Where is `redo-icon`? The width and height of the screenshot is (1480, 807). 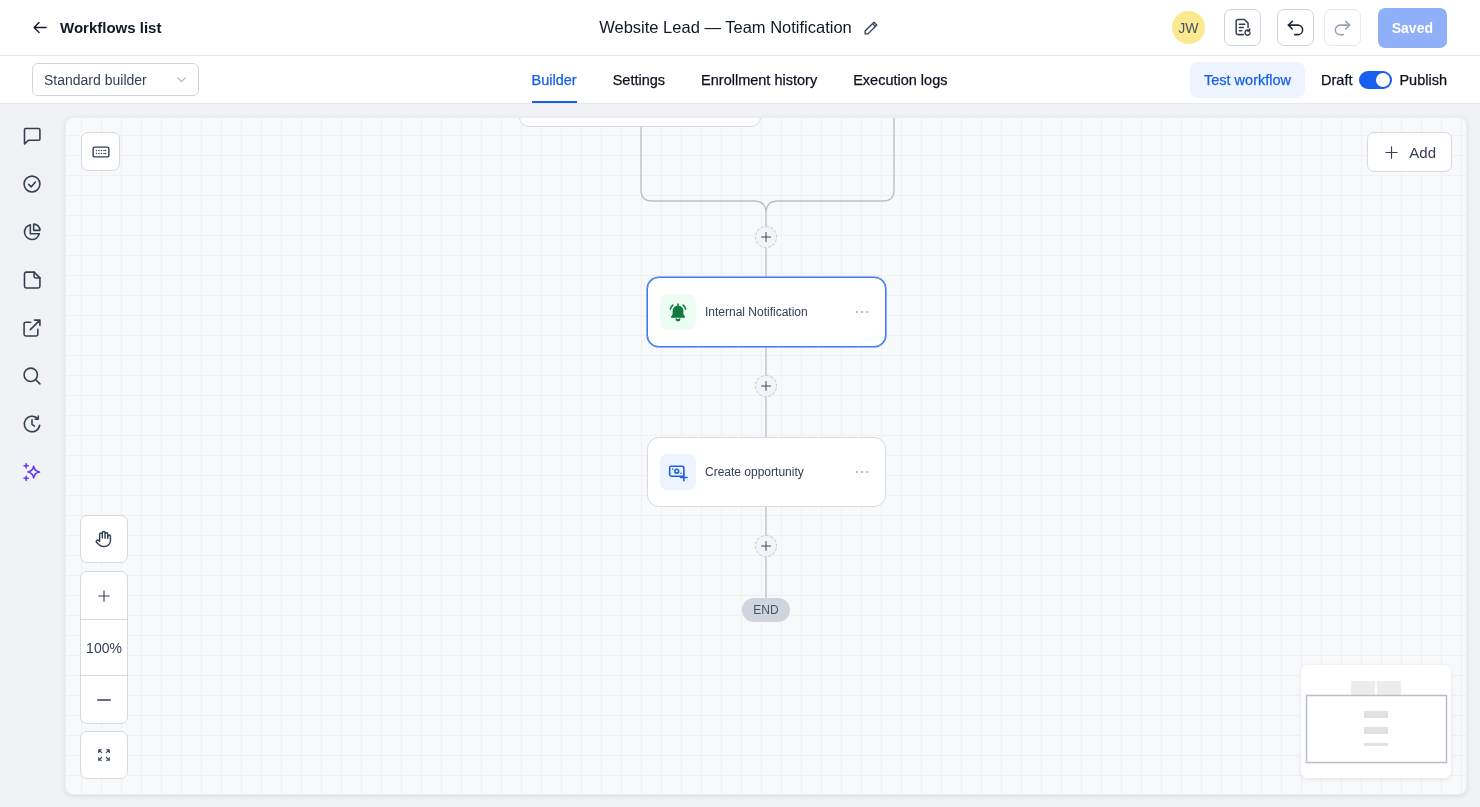
redo-icon is located at coordinates (1342, 27).